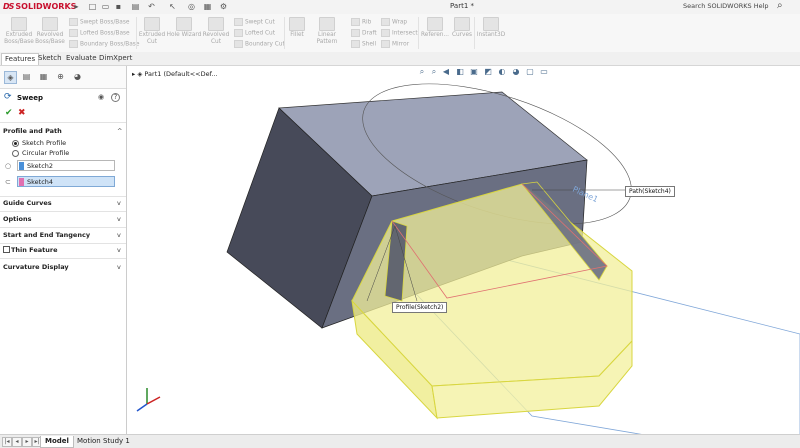 The width and height of the screenshot is (800, 448). Describe the element at coordinates (399, 33) in the screenshot. I see `intersect-button: Intersect` at that location.